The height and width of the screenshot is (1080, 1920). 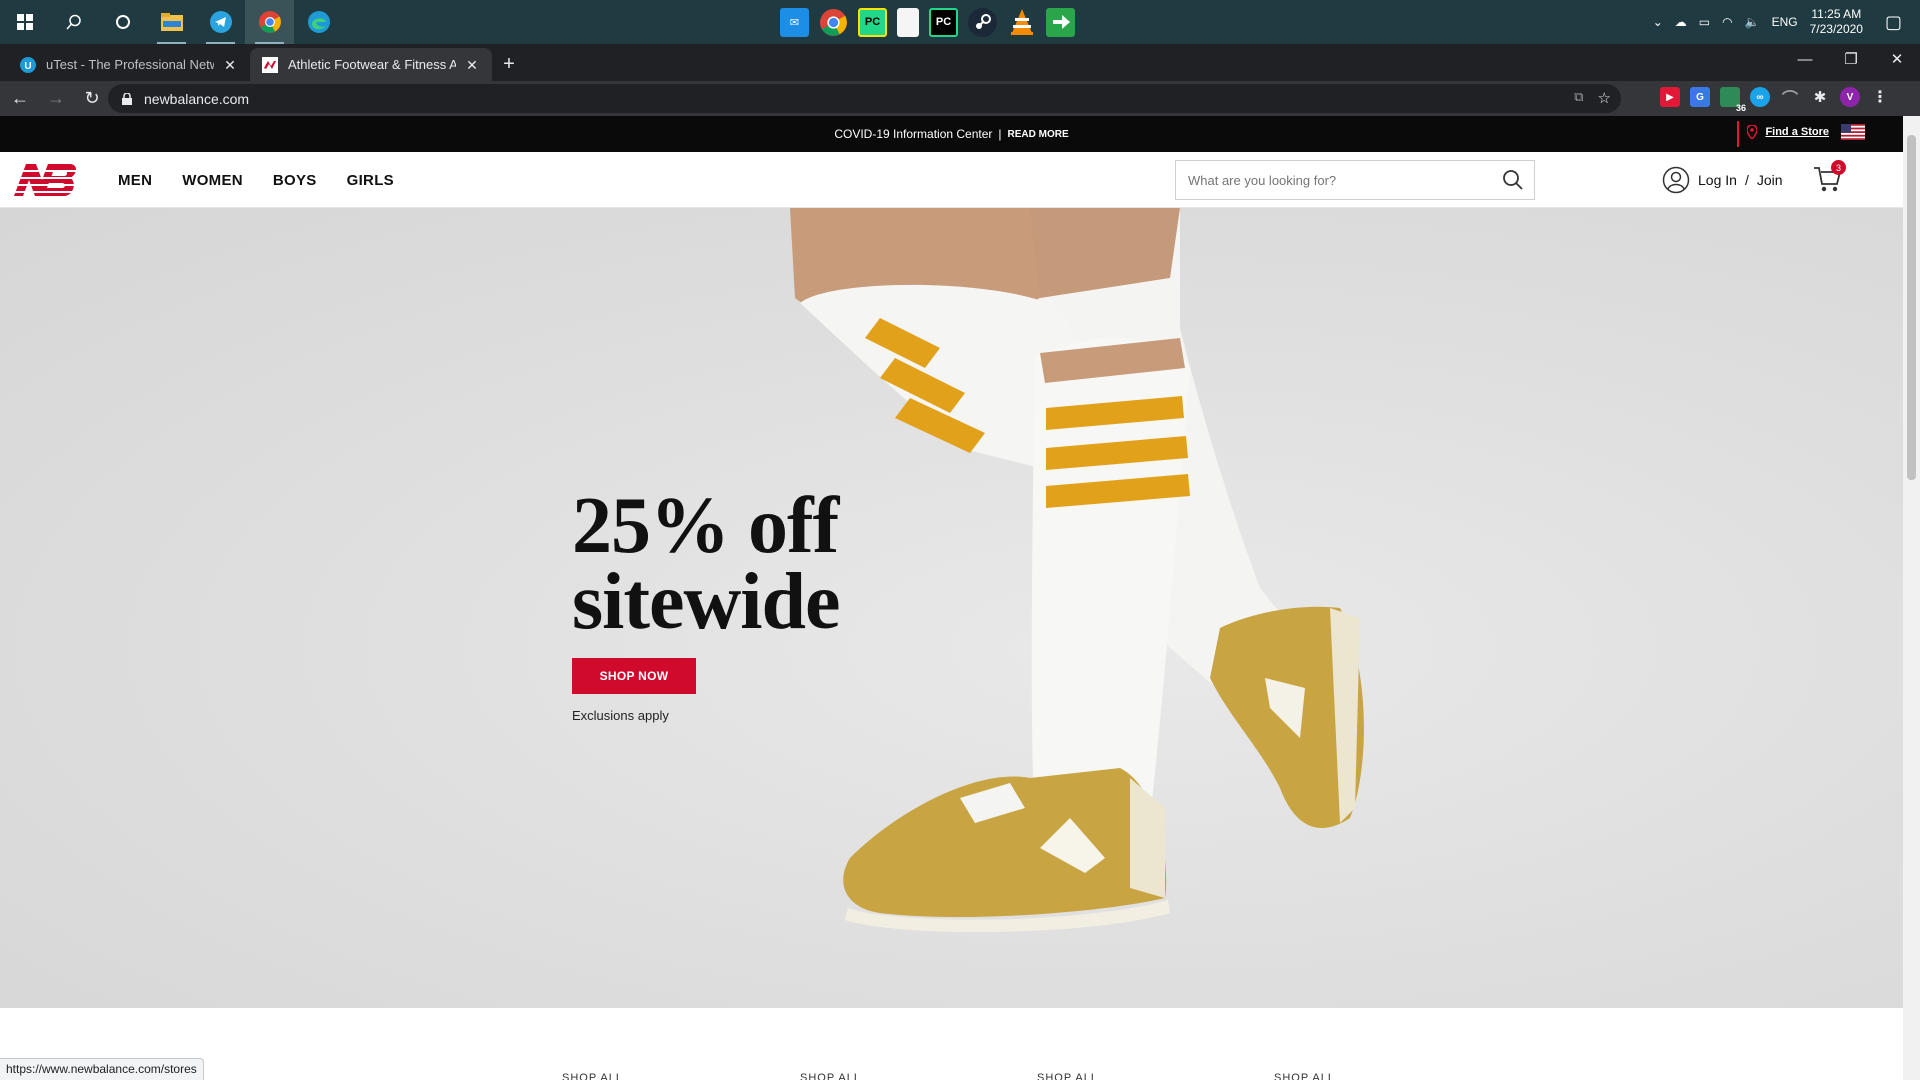 I want to click on extension-gray-icon: ⌒, so click(x=1790, y=97).